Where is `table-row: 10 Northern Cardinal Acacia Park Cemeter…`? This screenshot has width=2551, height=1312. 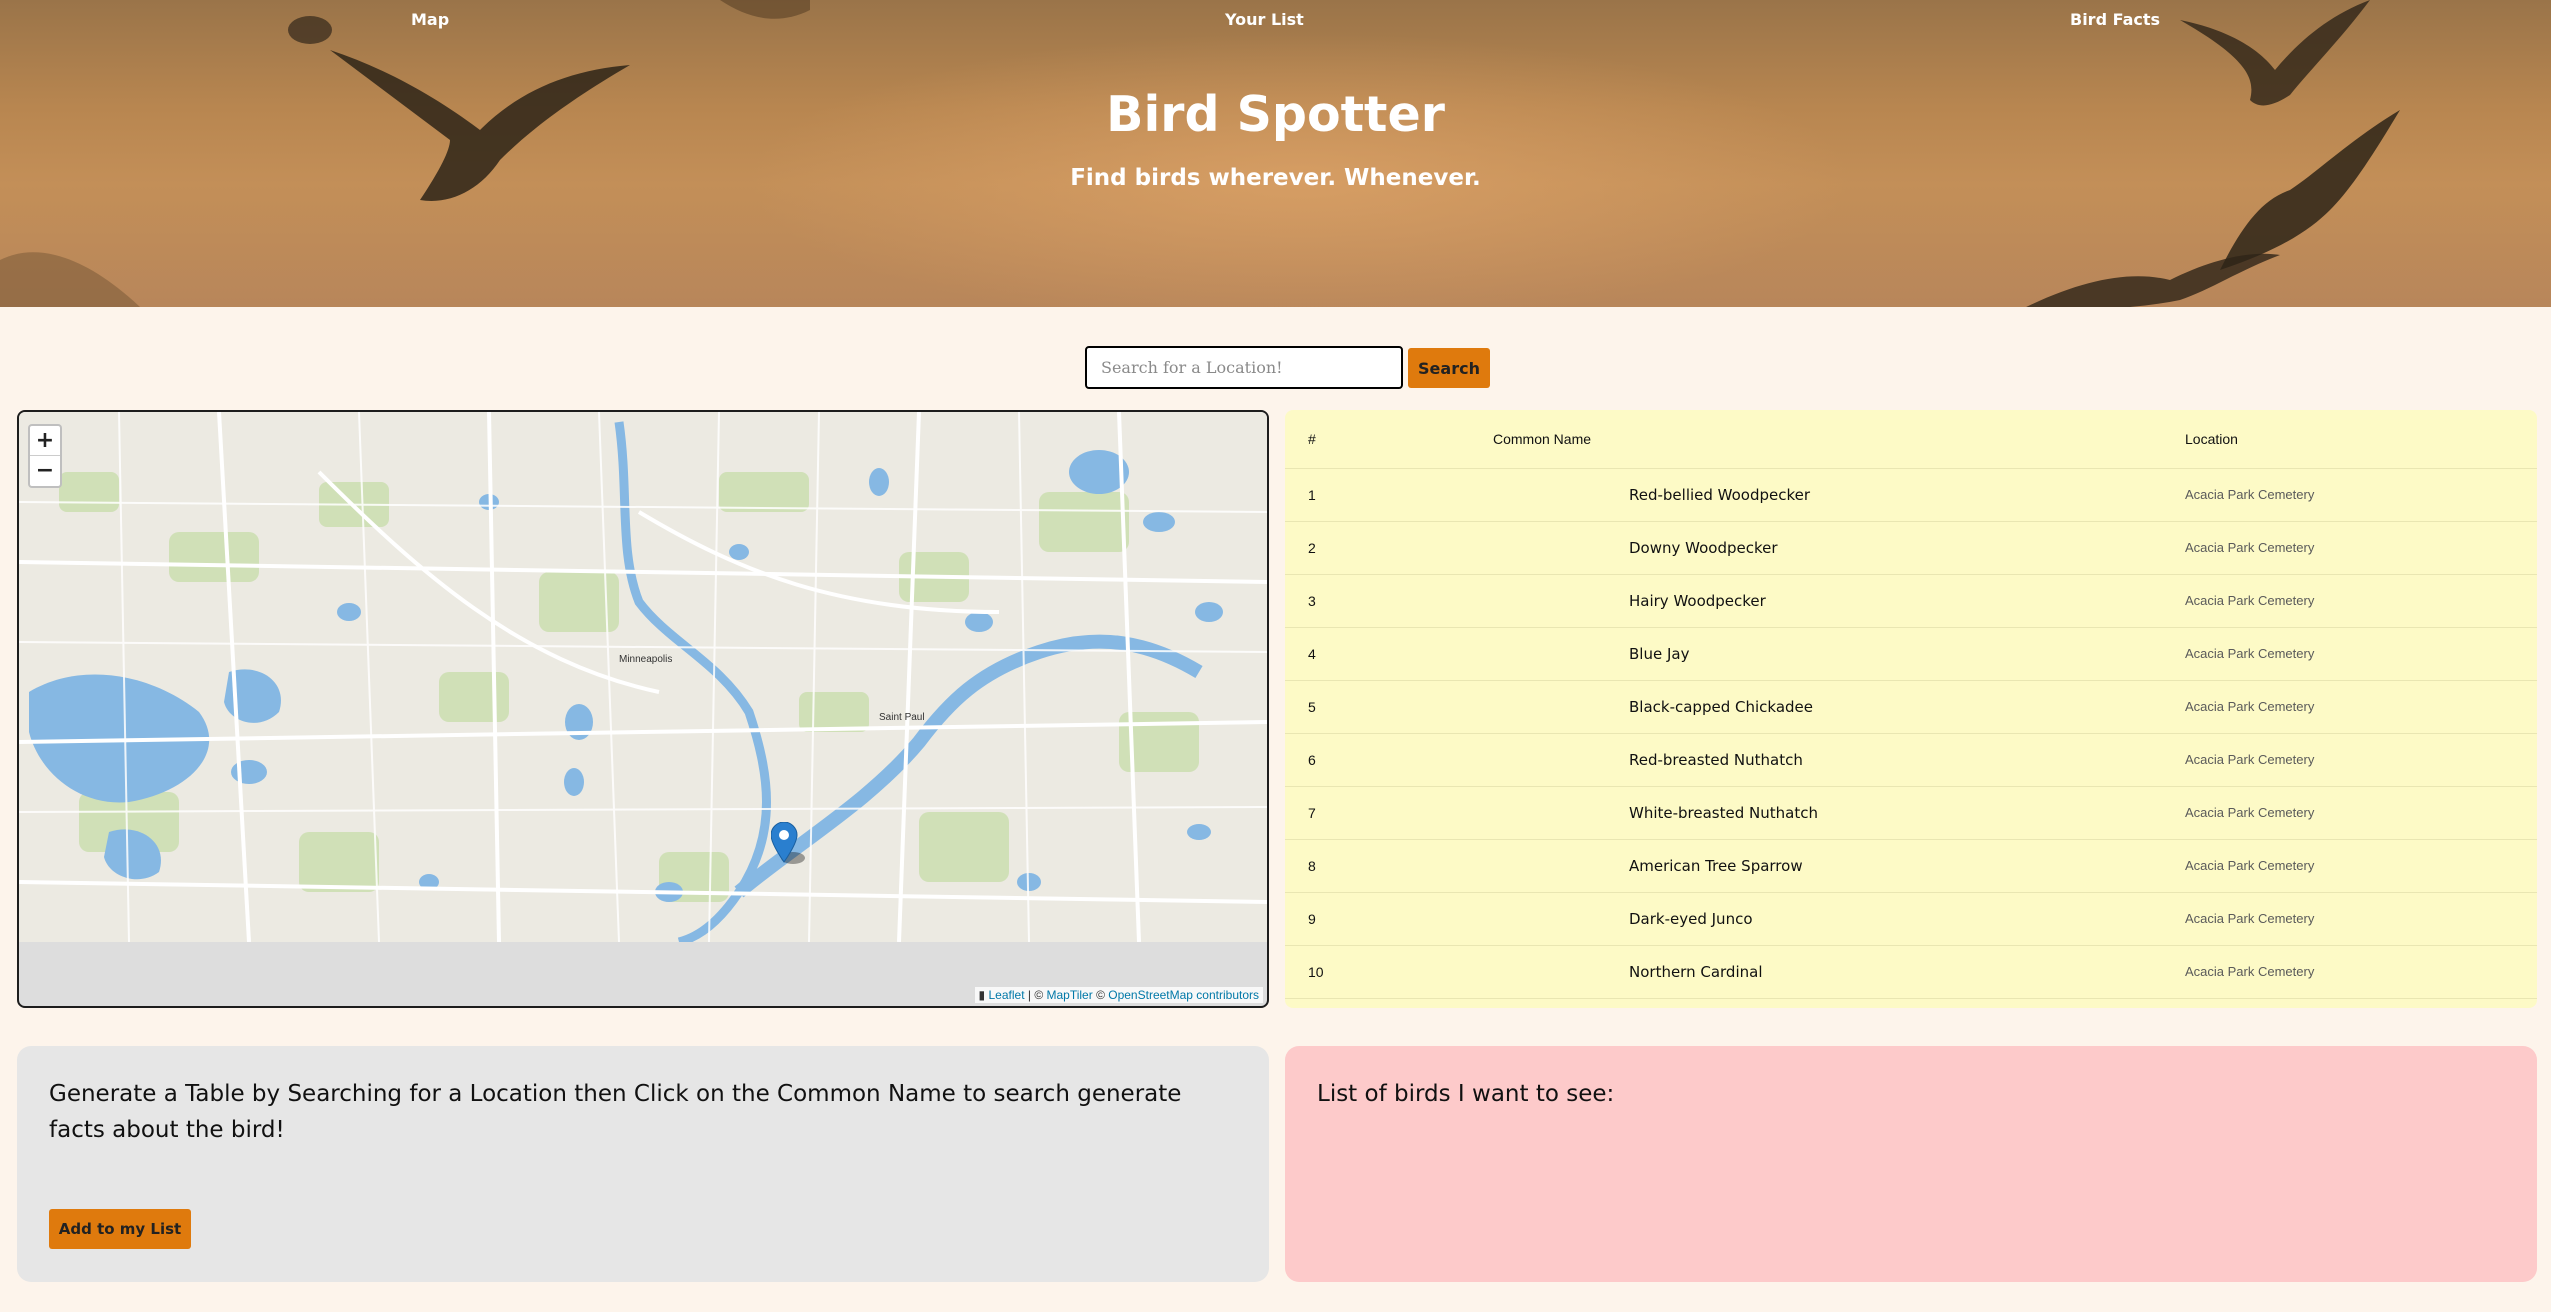
table-row: 10 Northern Cardinal Acacia Park Cemeter… is located at coordinates (1911, 972).